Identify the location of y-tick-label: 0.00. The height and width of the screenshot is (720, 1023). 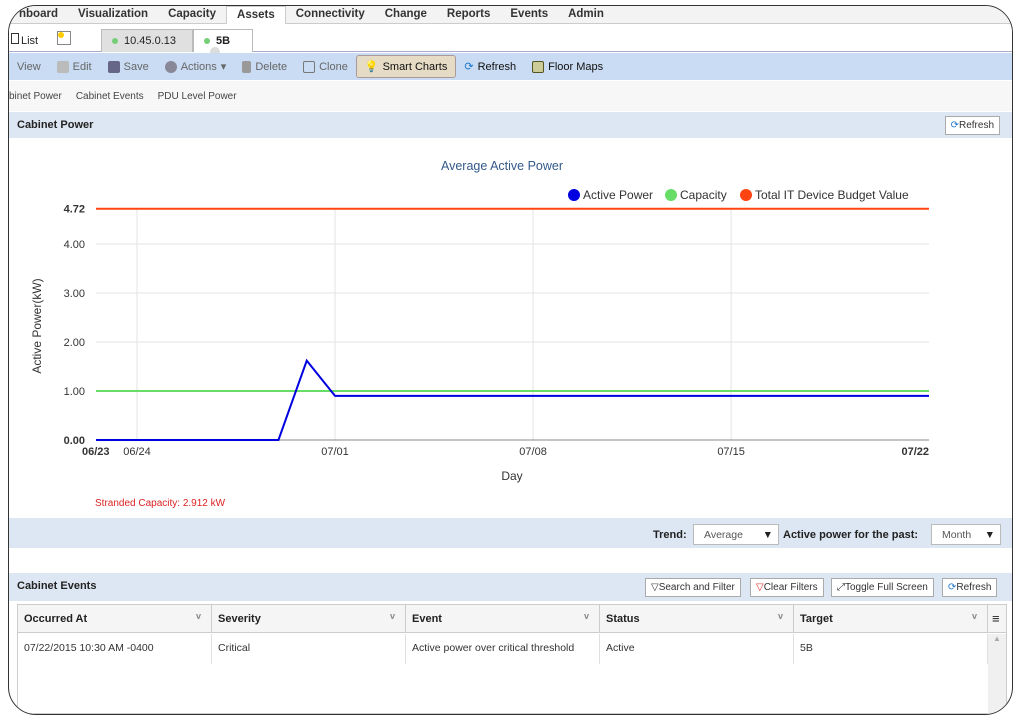
(74, 441).